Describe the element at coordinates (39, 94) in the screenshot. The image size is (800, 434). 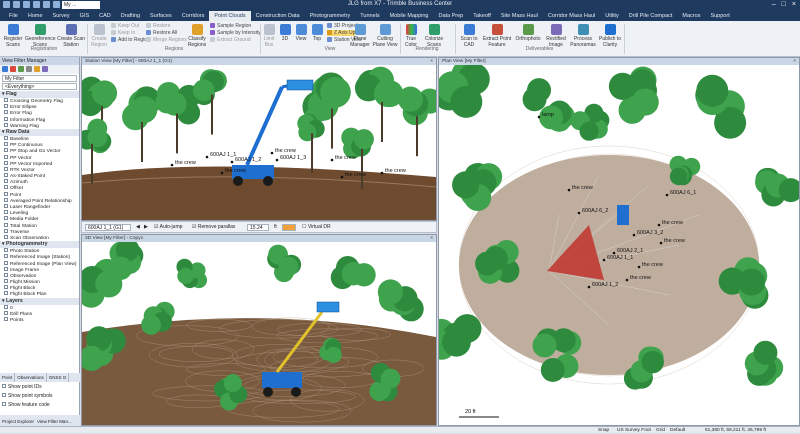
I see `filter-group-flag: ▾ Flag` at that location.